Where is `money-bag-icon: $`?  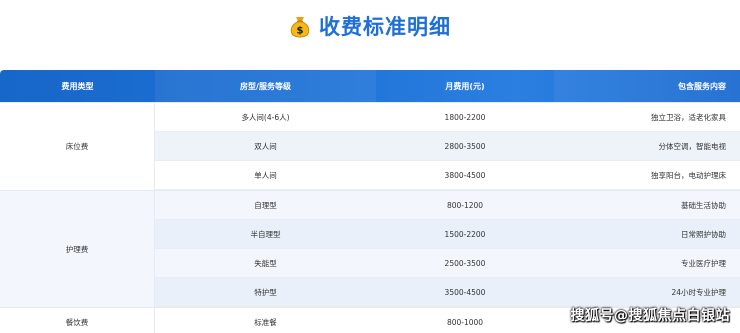
money-bag-icon: $ is located at coordinates (300, 26).